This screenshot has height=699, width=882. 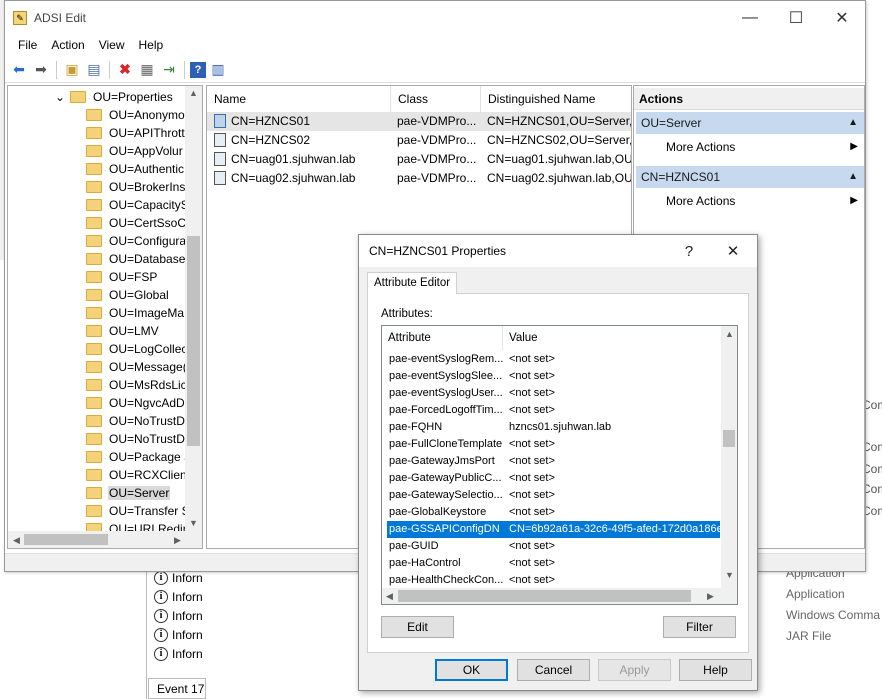 What do you see at coordinates (634, 670) in the screenshot?
I see `apply-button: Apply` at bounding box center [634, 670].